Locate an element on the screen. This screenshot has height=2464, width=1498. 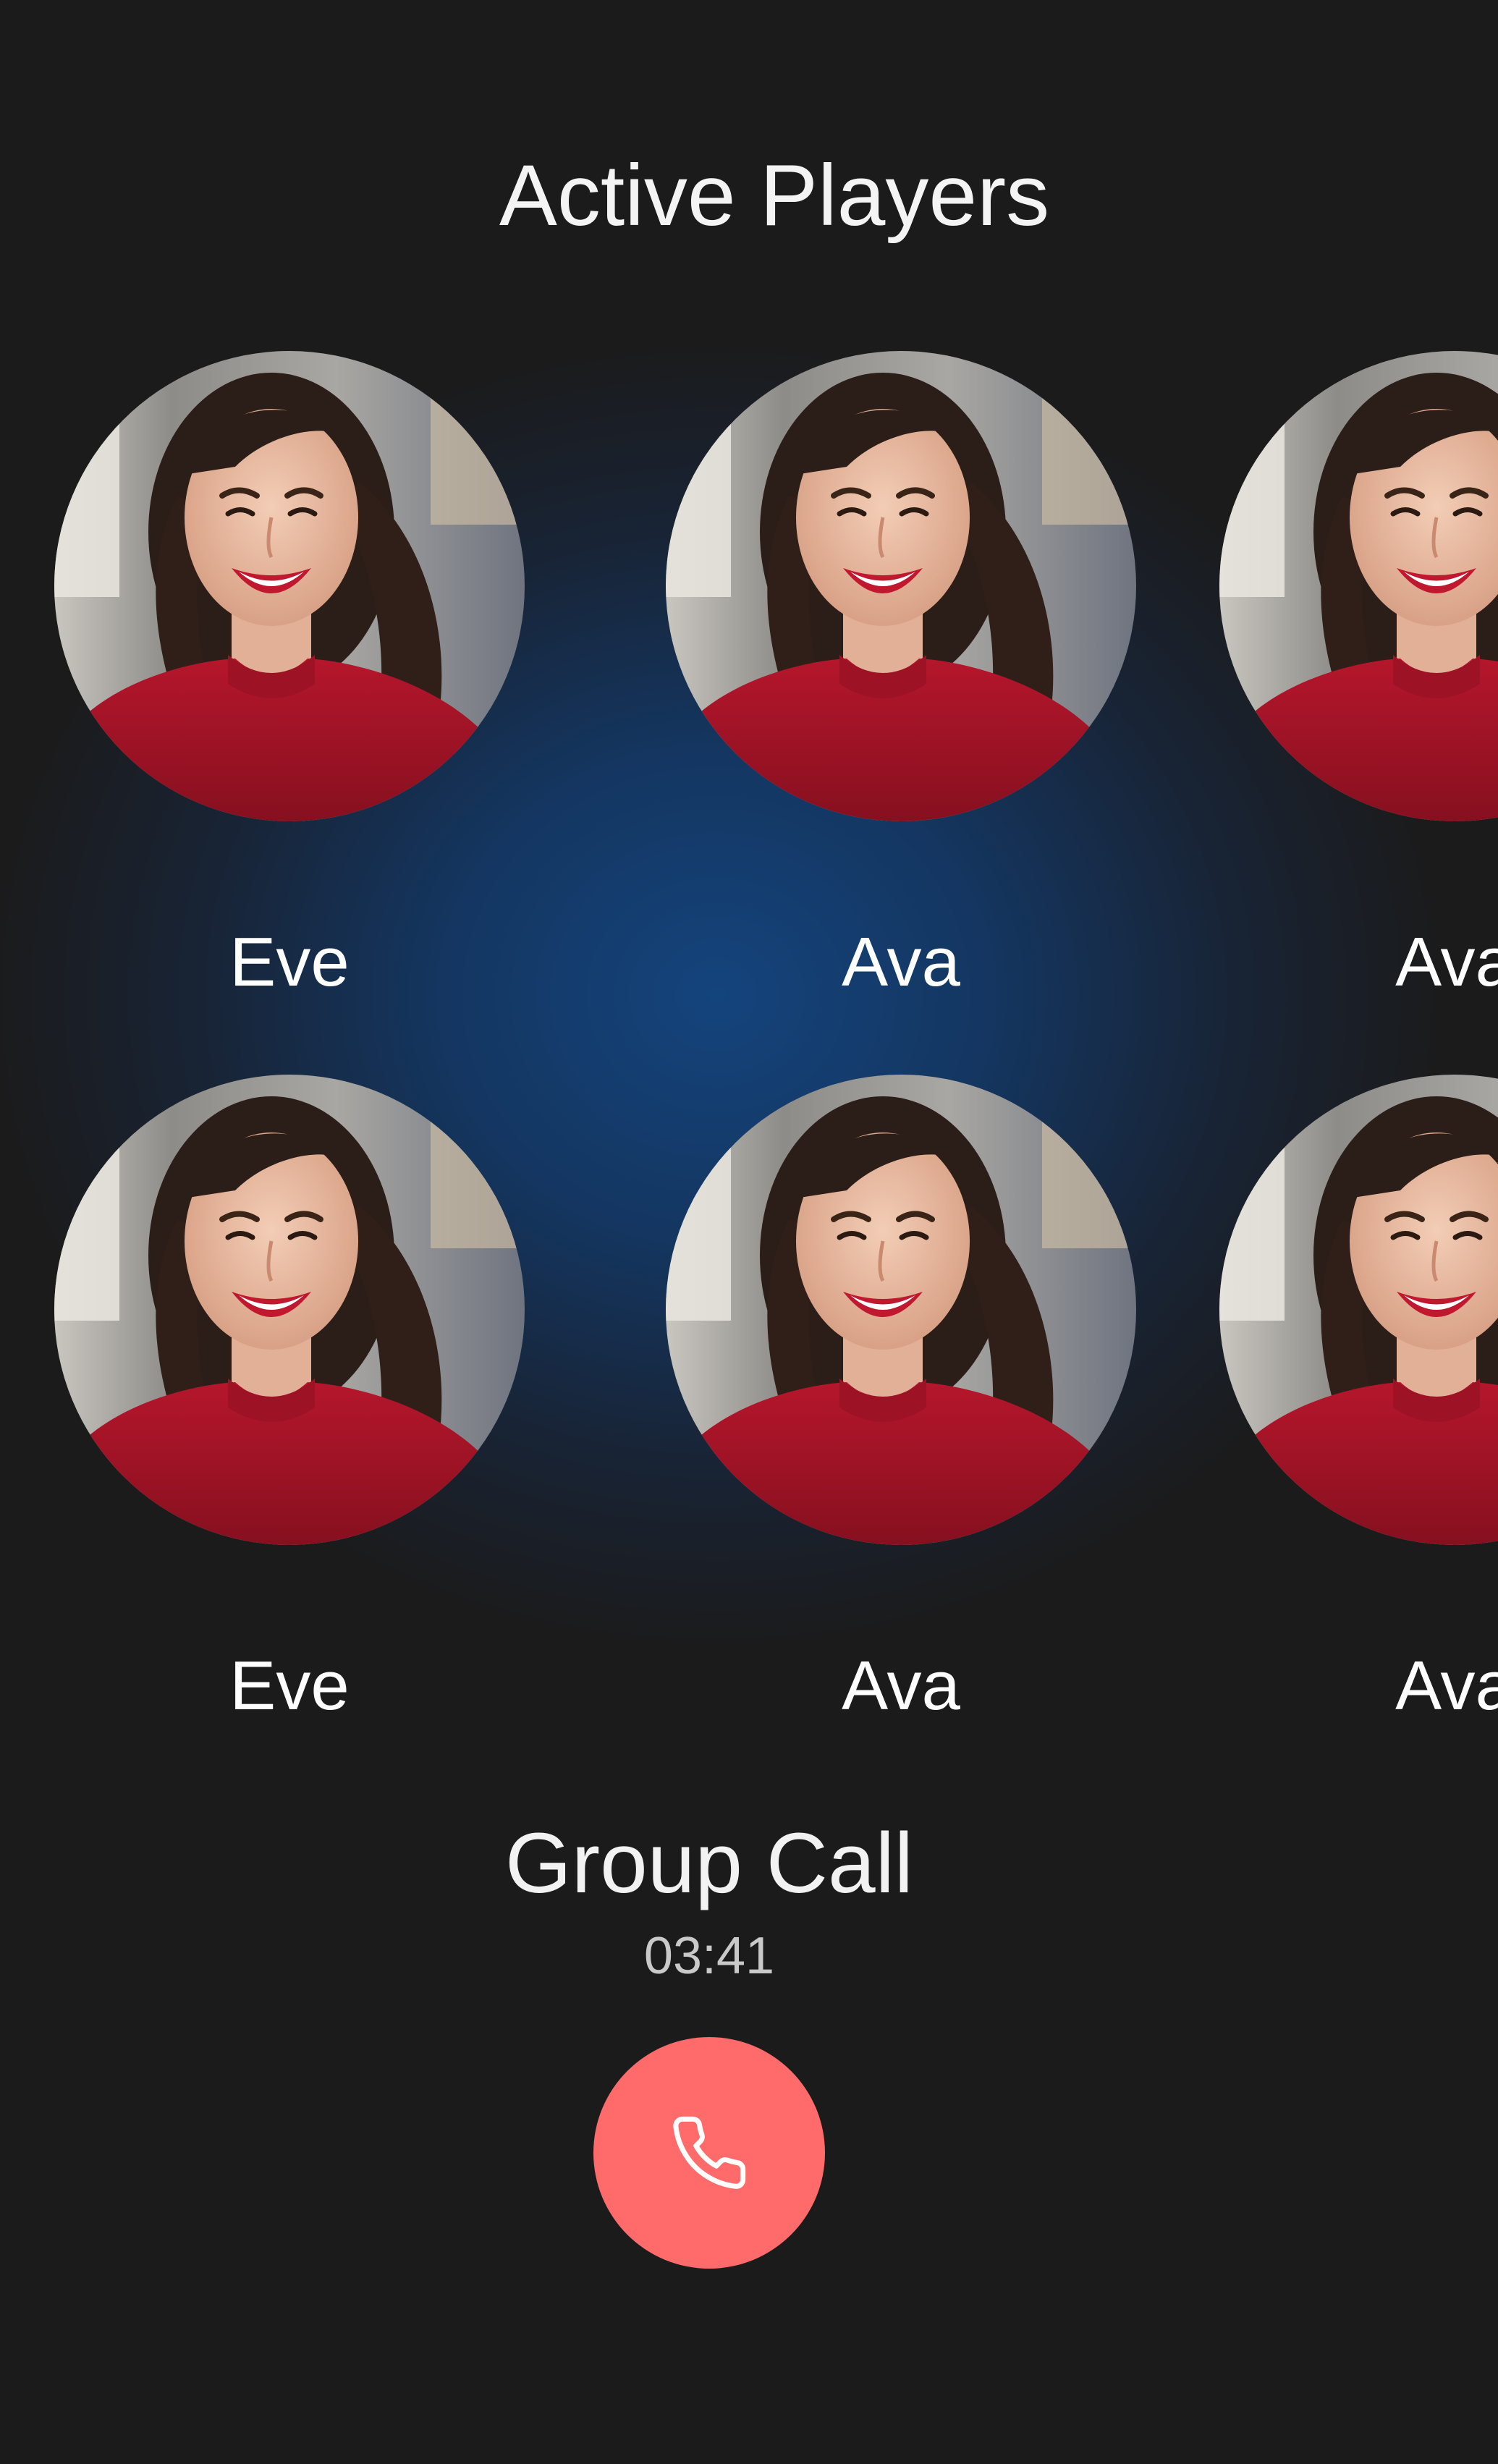
phone-icon is located at coordinates (709, 2152).